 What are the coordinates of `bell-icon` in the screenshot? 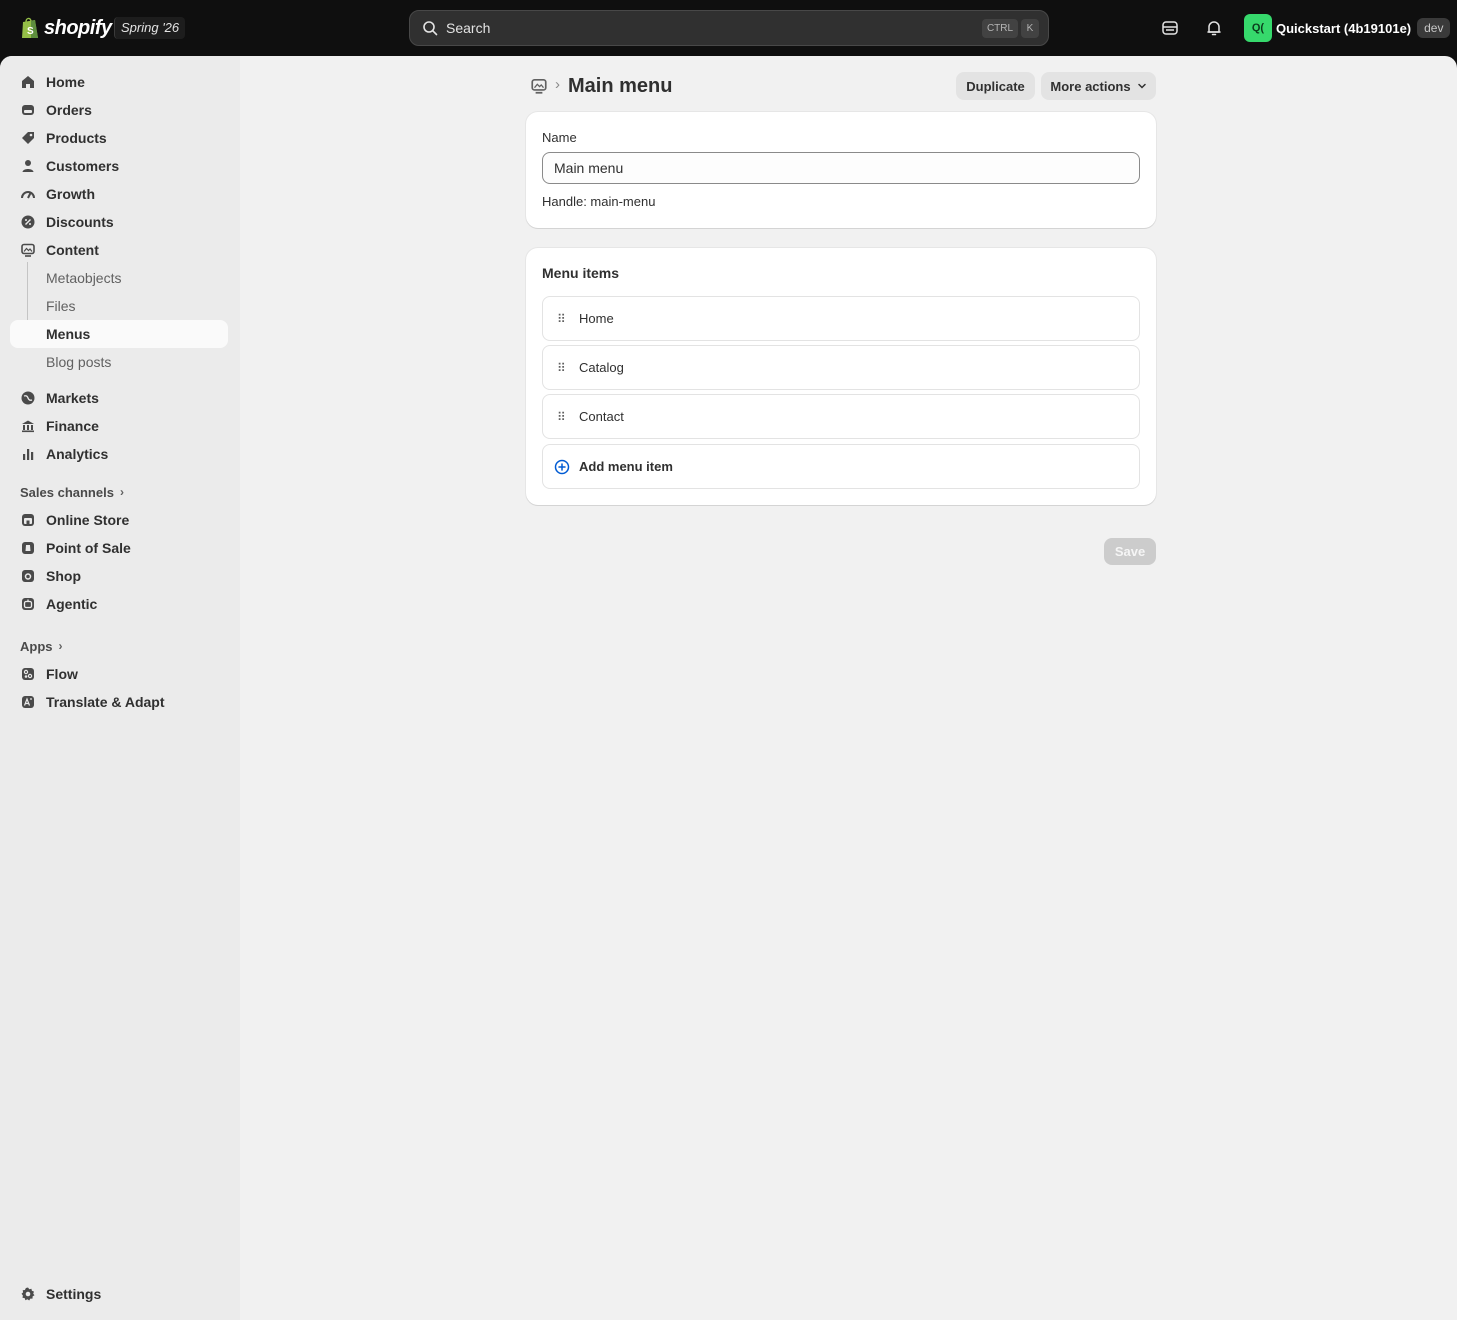 It's located at (1214, 28).